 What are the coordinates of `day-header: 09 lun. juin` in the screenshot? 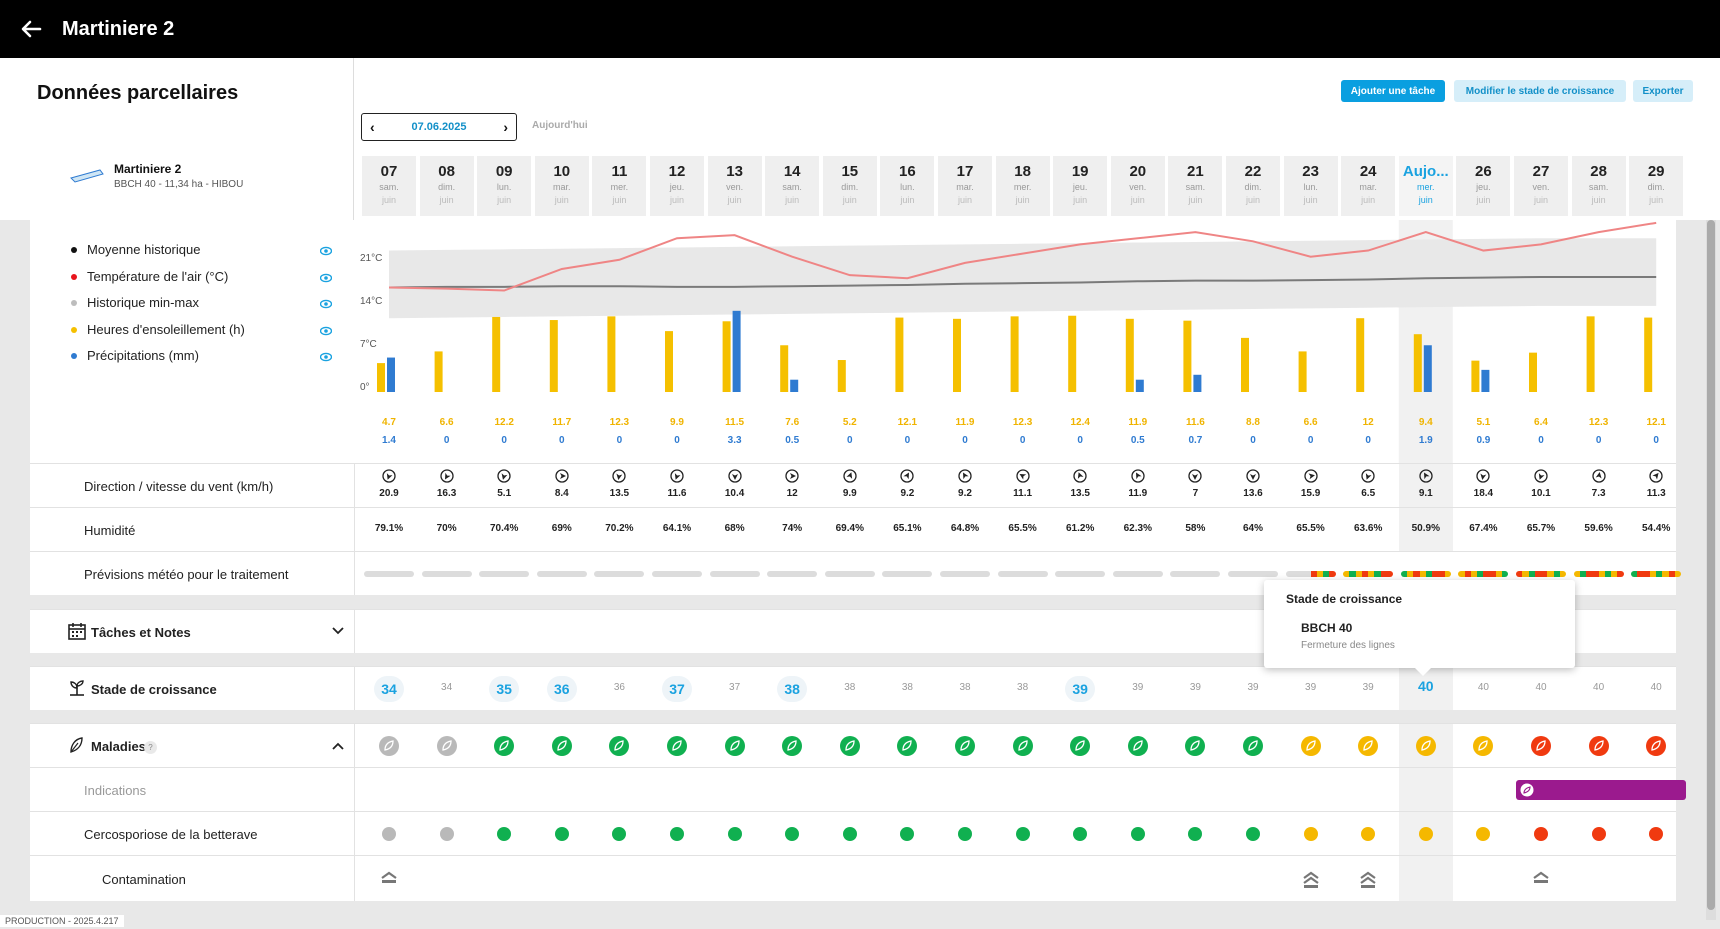 It's located at (504, 186).